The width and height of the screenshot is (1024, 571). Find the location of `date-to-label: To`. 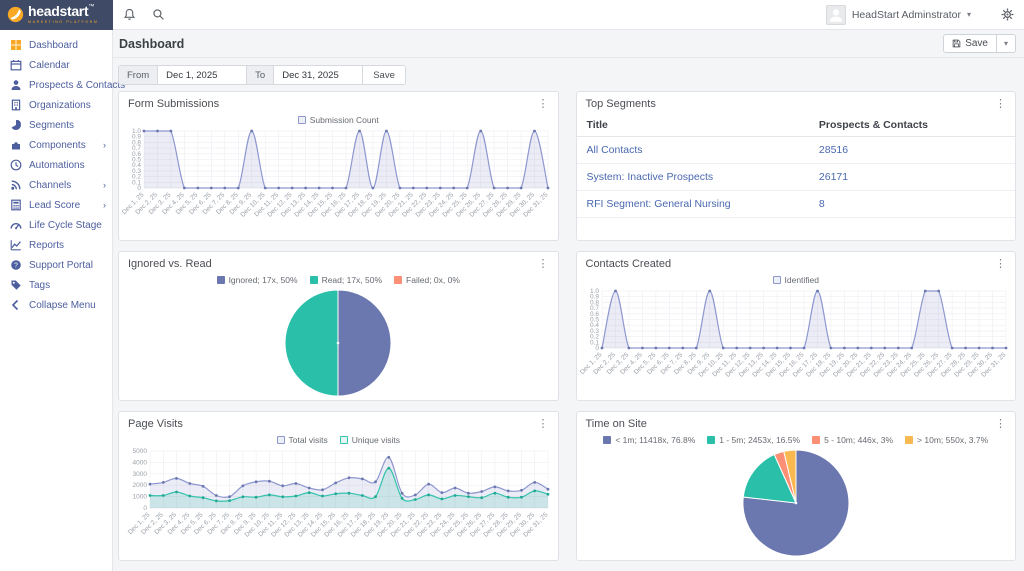

date-to-label: To is located at coordinates (260, 75).